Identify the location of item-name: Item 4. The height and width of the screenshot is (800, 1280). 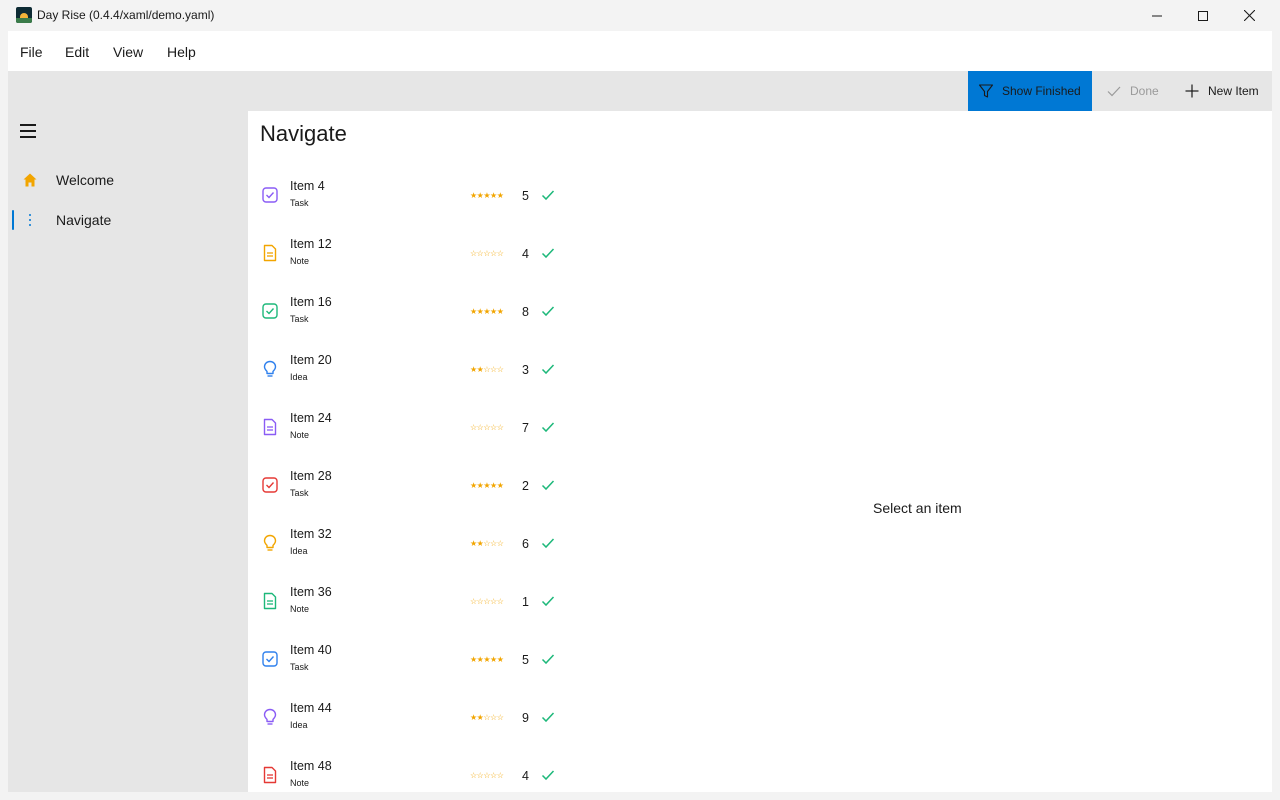
(307, 186).